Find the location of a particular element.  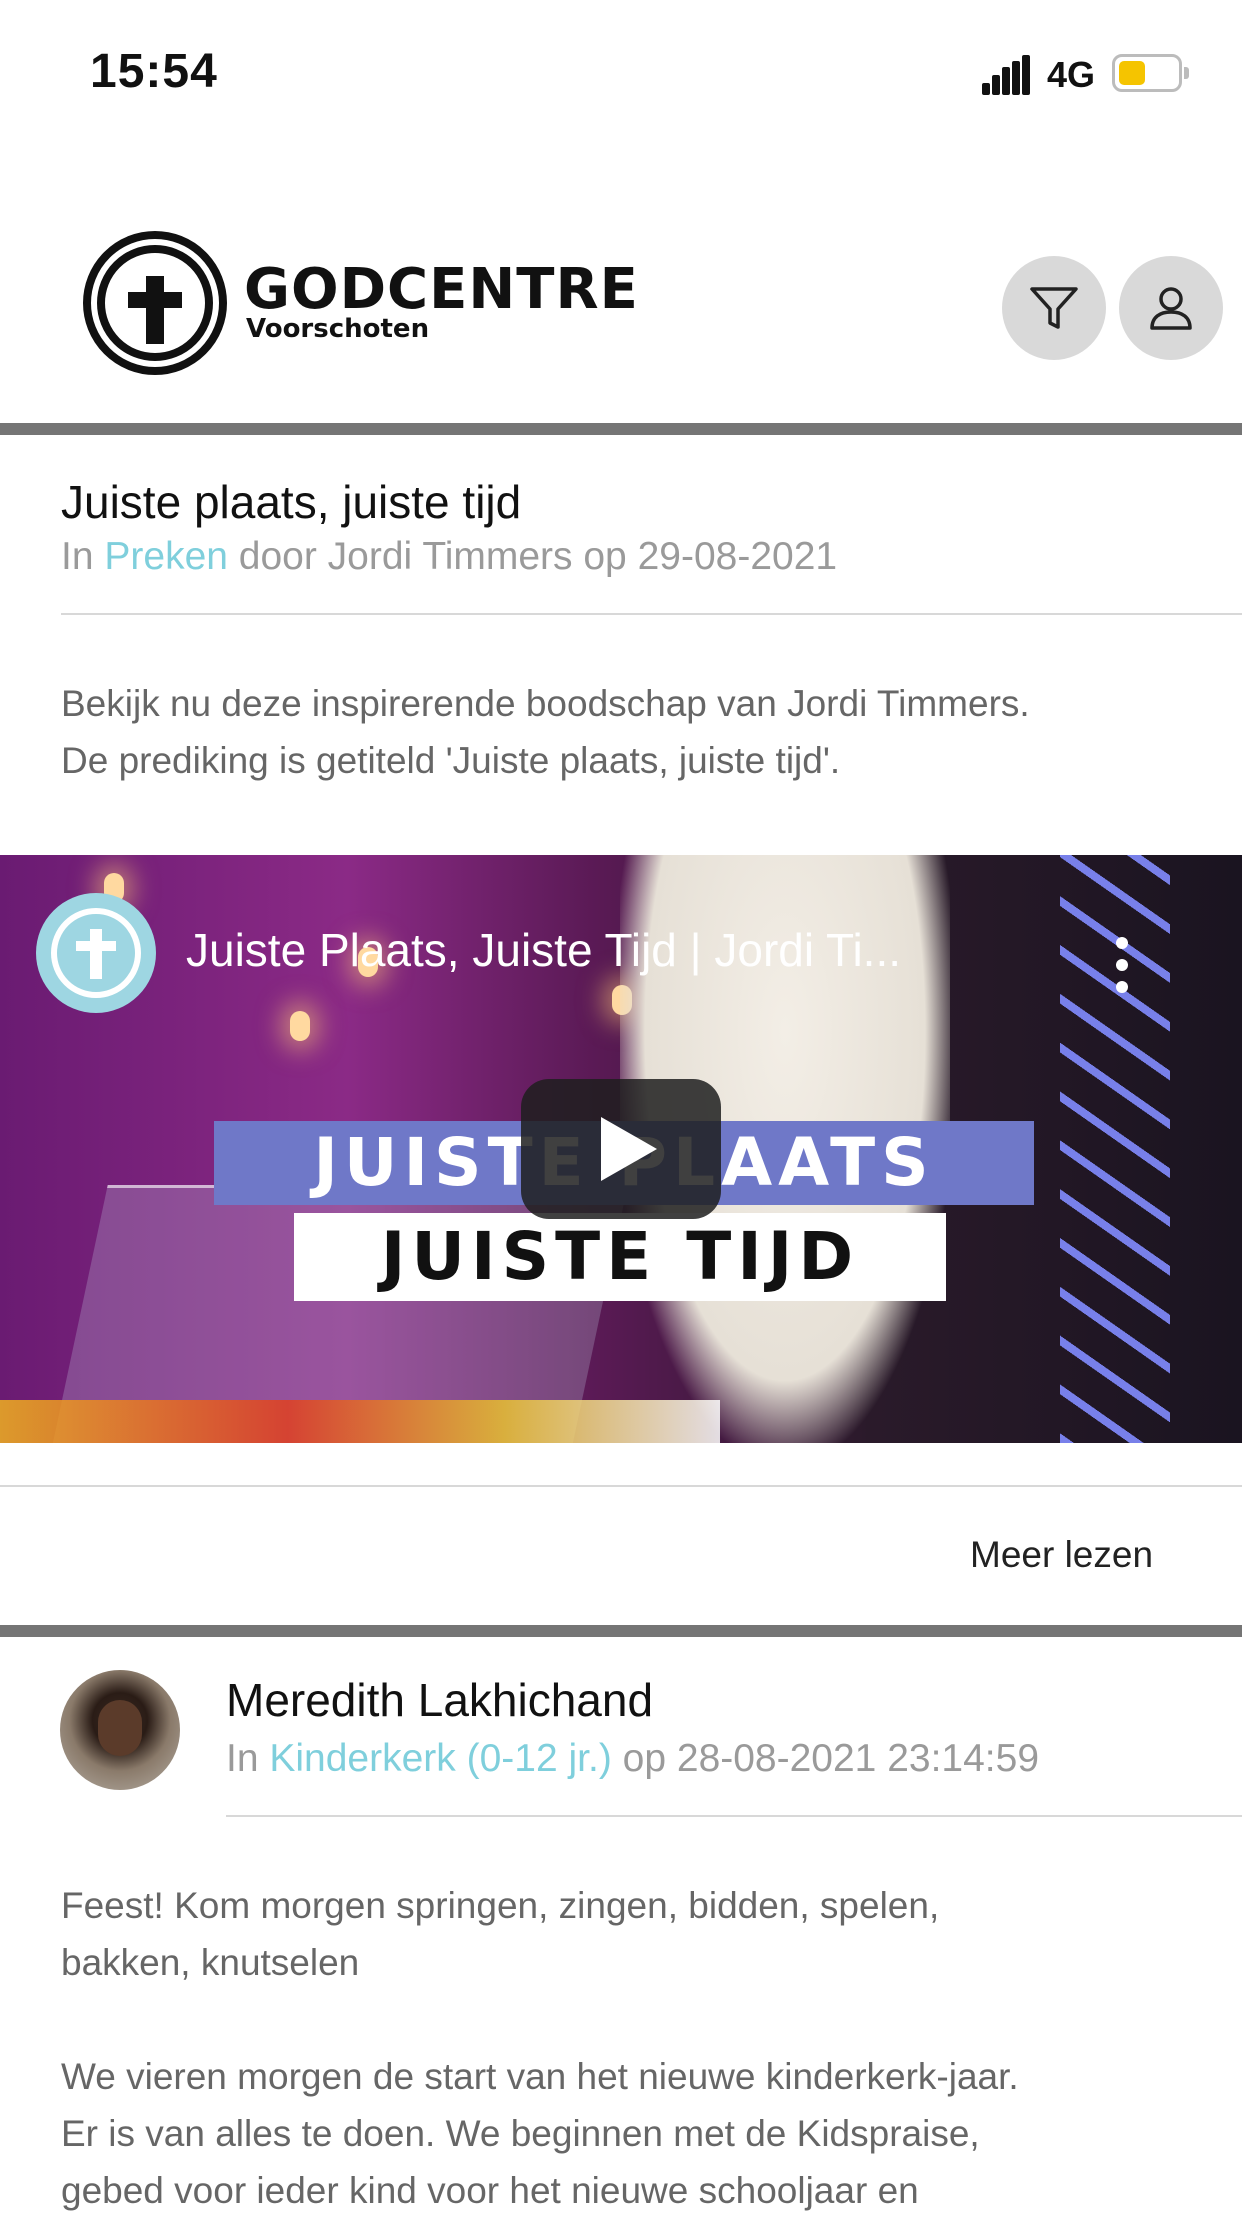

signal-icon is located at coordinates (1006, 75).